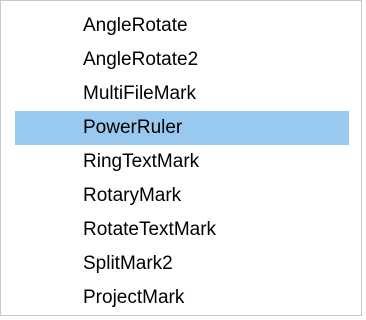 This screenshot has width=366, height=320. I want to click on menu-item-multifilemark: MultiFileMark, so click(182, 94).